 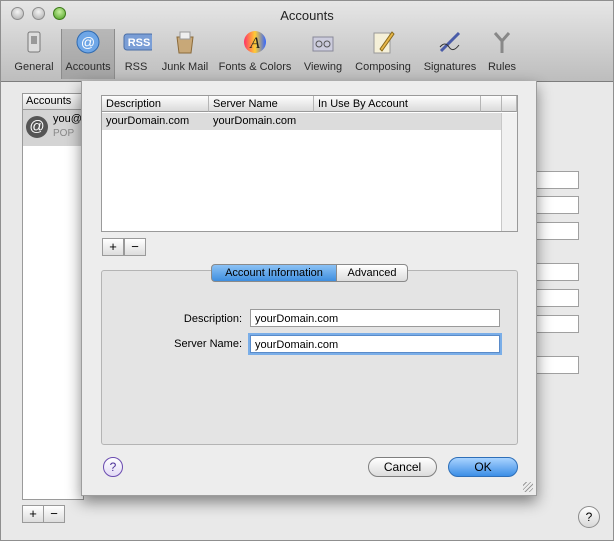 I want to click on add-server-button: +, so click(x=113, y=247).